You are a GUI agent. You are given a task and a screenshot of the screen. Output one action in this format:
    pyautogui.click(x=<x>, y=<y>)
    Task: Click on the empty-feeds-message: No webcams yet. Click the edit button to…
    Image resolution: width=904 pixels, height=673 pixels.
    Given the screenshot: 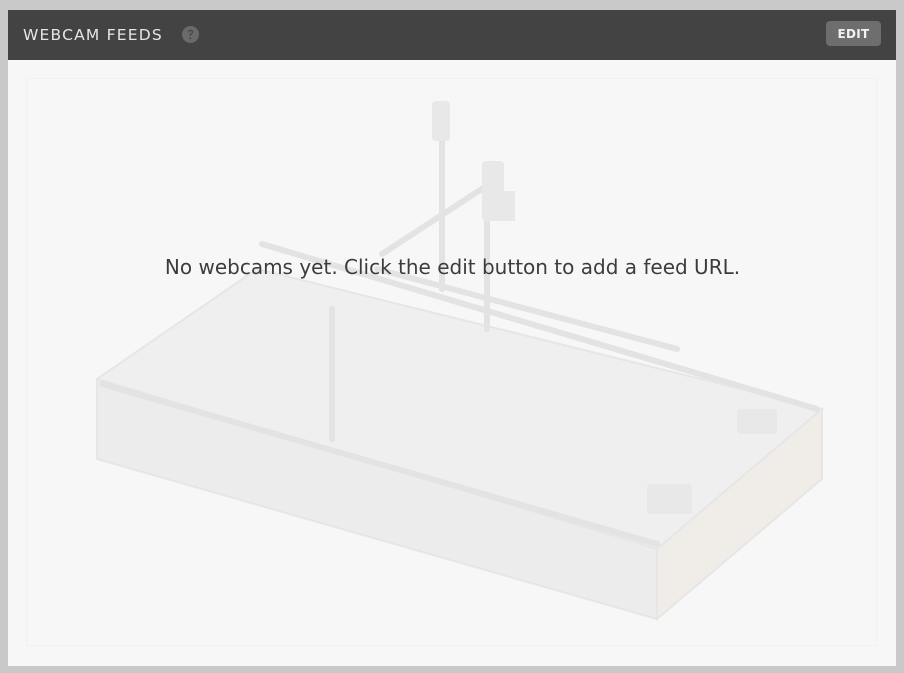 What is the action you would take?
    pyautogui.click(x=452, y=267)
    